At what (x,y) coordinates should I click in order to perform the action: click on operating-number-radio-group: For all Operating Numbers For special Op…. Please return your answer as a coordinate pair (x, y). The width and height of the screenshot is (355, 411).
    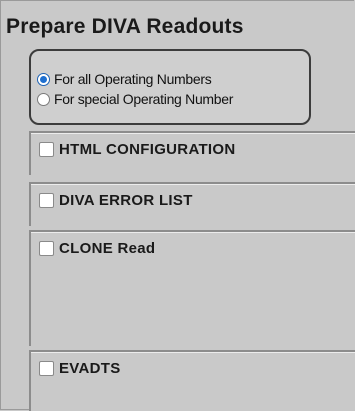
    Looking at the image, I should click on (170, 87).